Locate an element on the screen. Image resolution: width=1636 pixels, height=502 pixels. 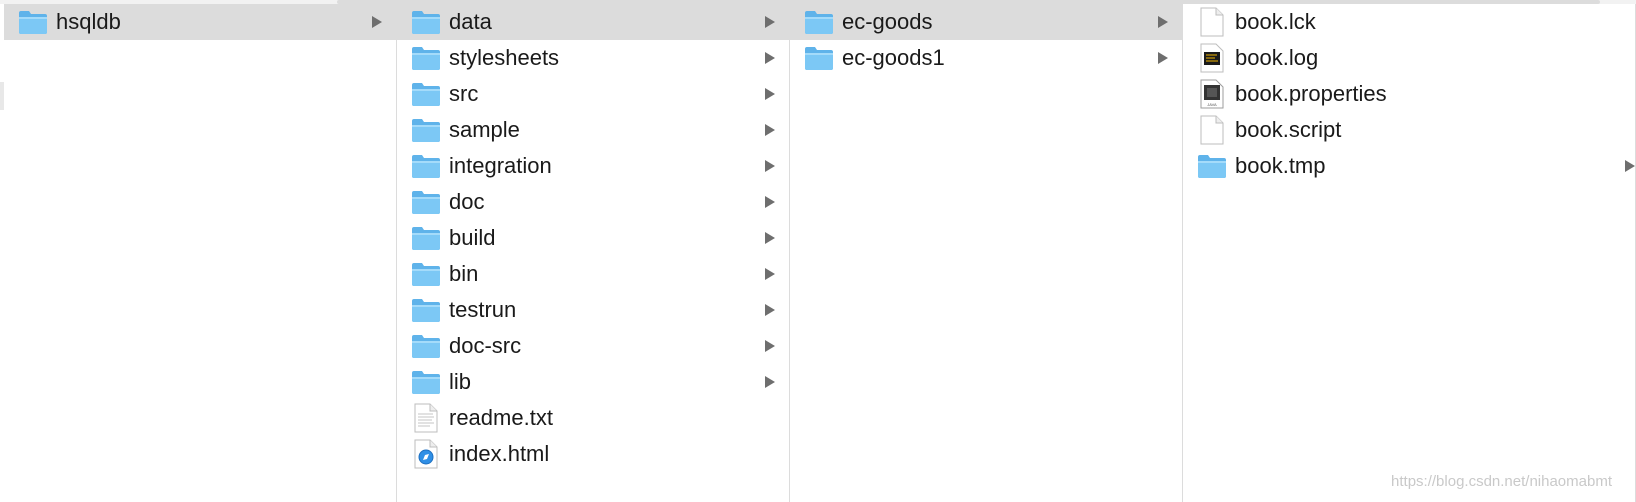
folder-item: integration is located at coordinates (593, 166).